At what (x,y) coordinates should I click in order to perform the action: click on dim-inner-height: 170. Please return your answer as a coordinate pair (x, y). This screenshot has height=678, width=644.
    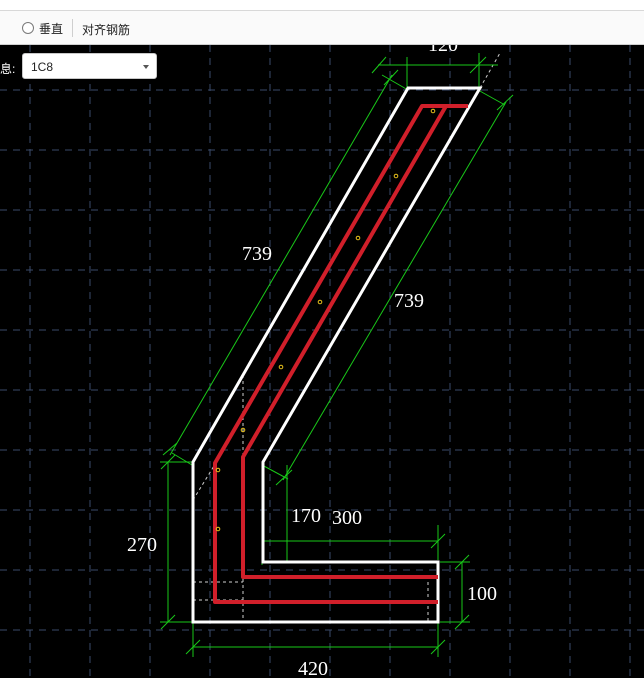
    Looking at the image, I should click on (306, 516).